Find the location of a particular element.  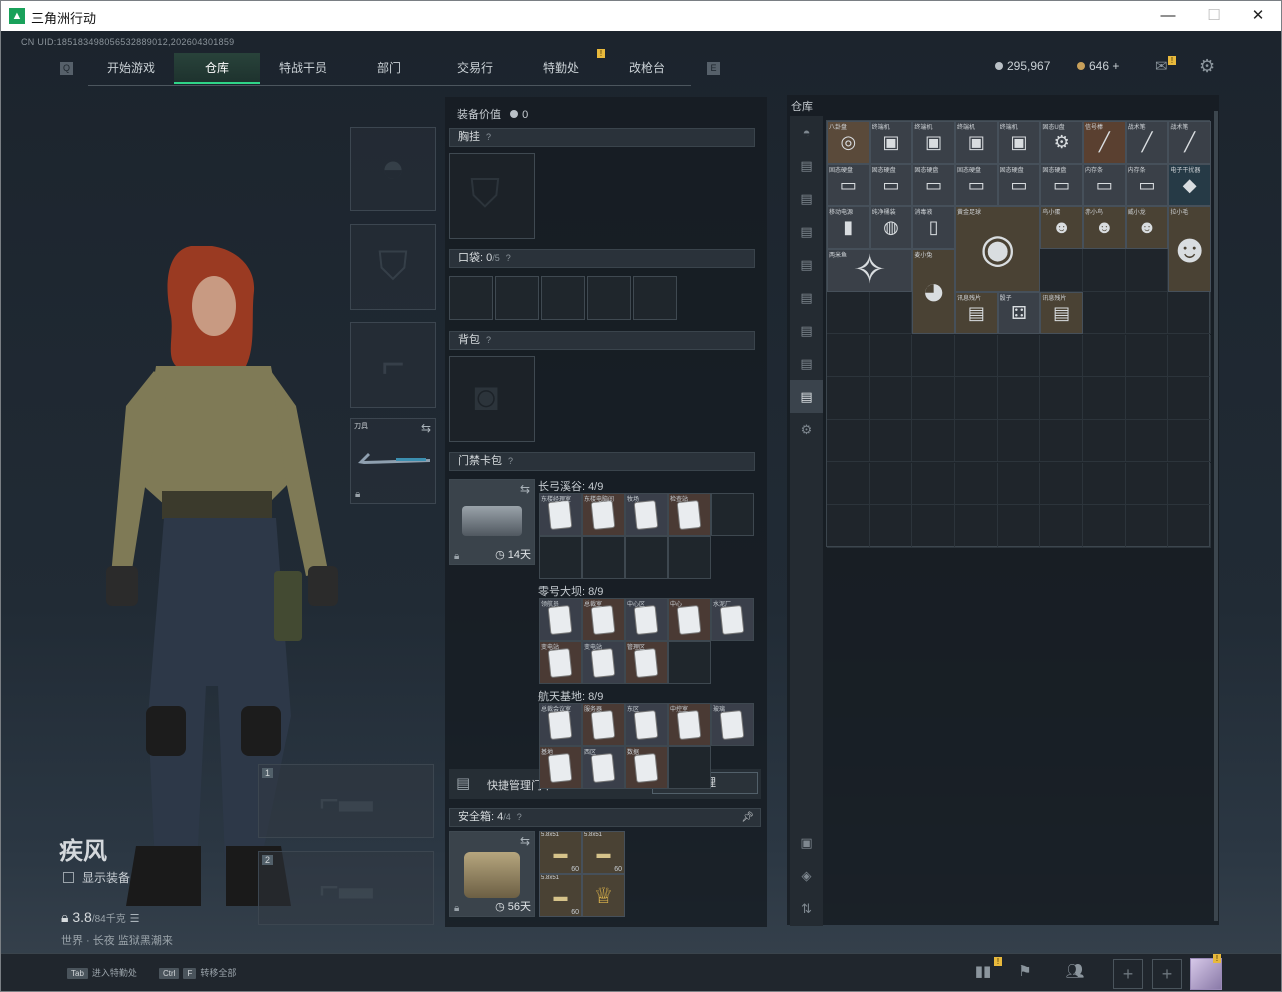

warehouse-tab-3: ▤ is located at coordinates (806, 231).